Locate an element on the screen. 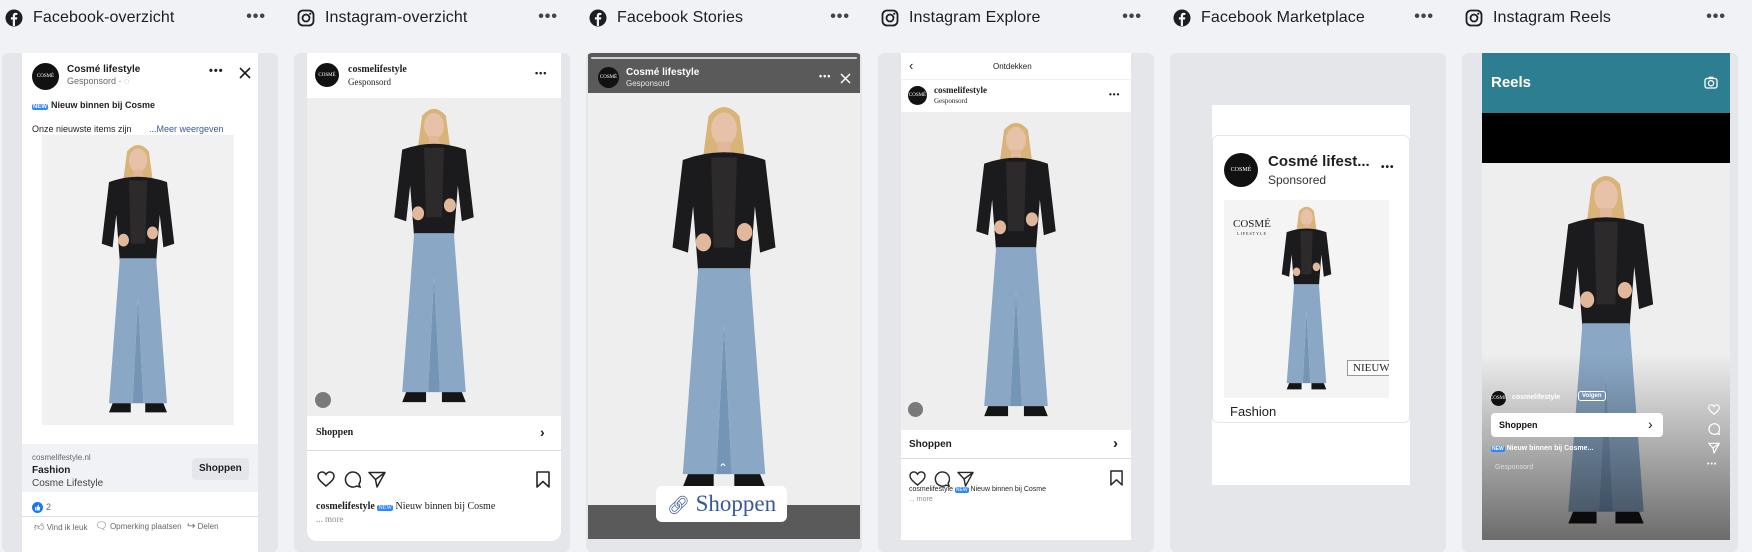 The height and width of the screenshot is (552, 1752). reels-title: Reels is located at coordinates (1511, 82).